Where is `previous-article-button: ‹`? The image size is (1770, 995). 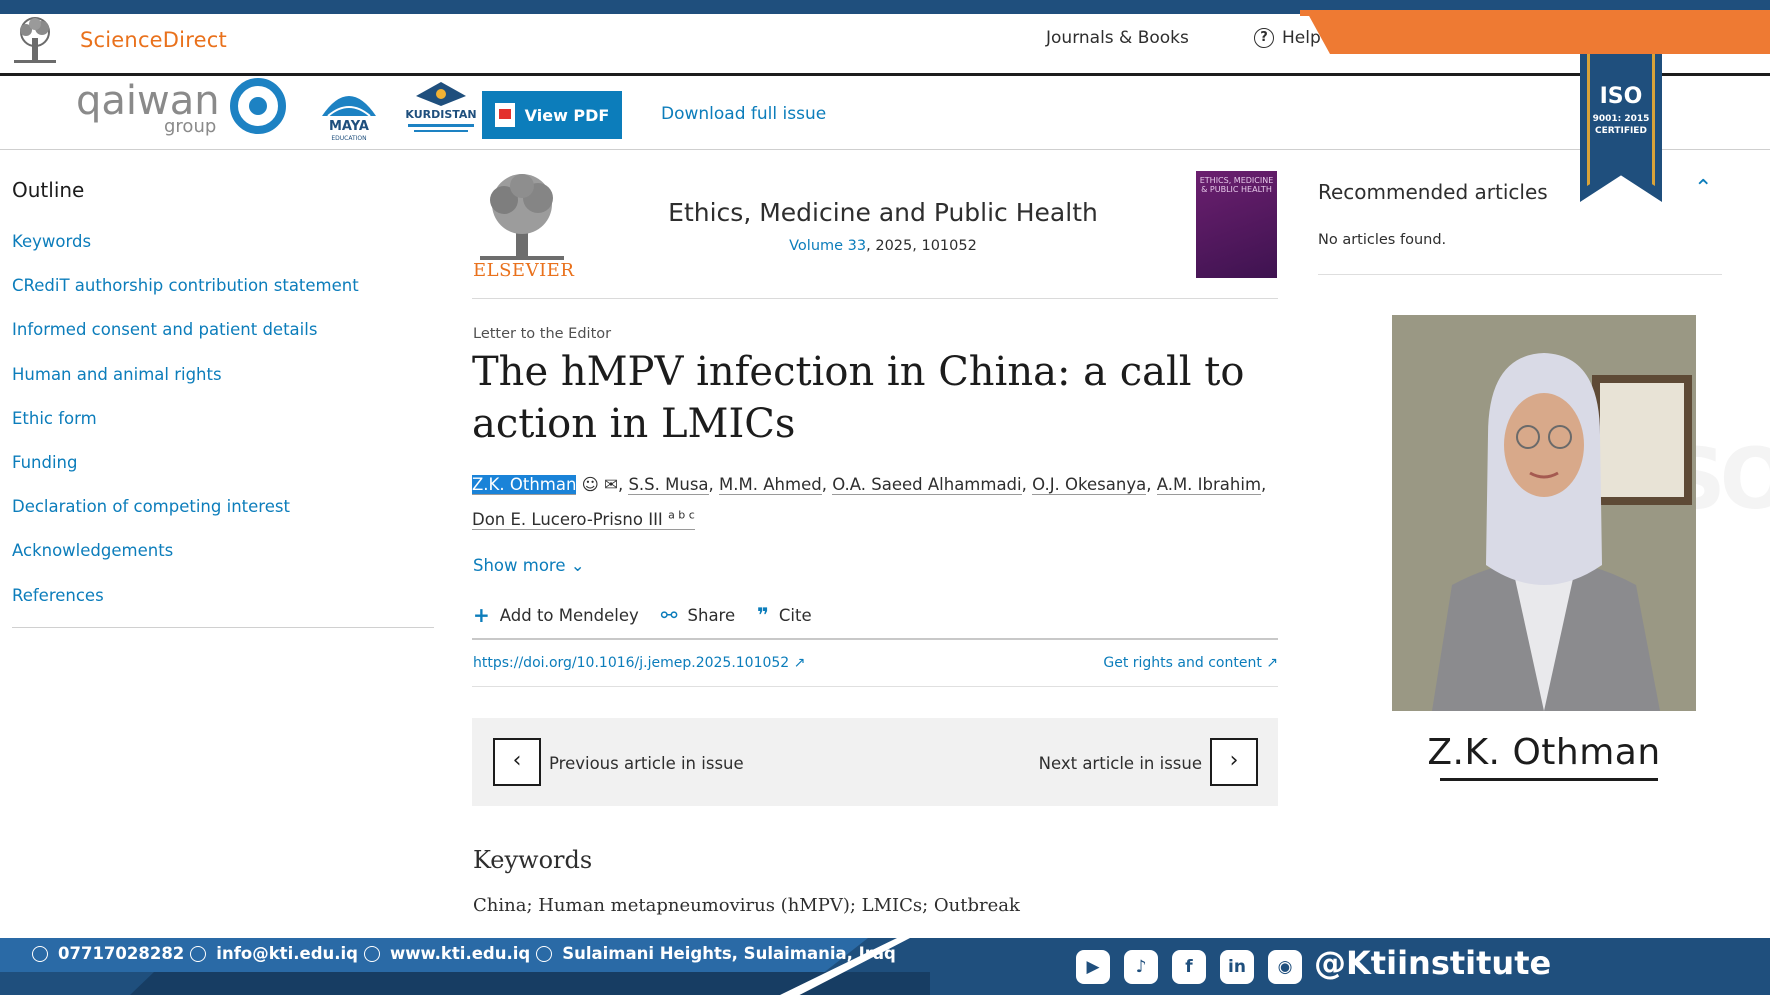
previous-article-button: ‹ is located at coordinates (517, 762).